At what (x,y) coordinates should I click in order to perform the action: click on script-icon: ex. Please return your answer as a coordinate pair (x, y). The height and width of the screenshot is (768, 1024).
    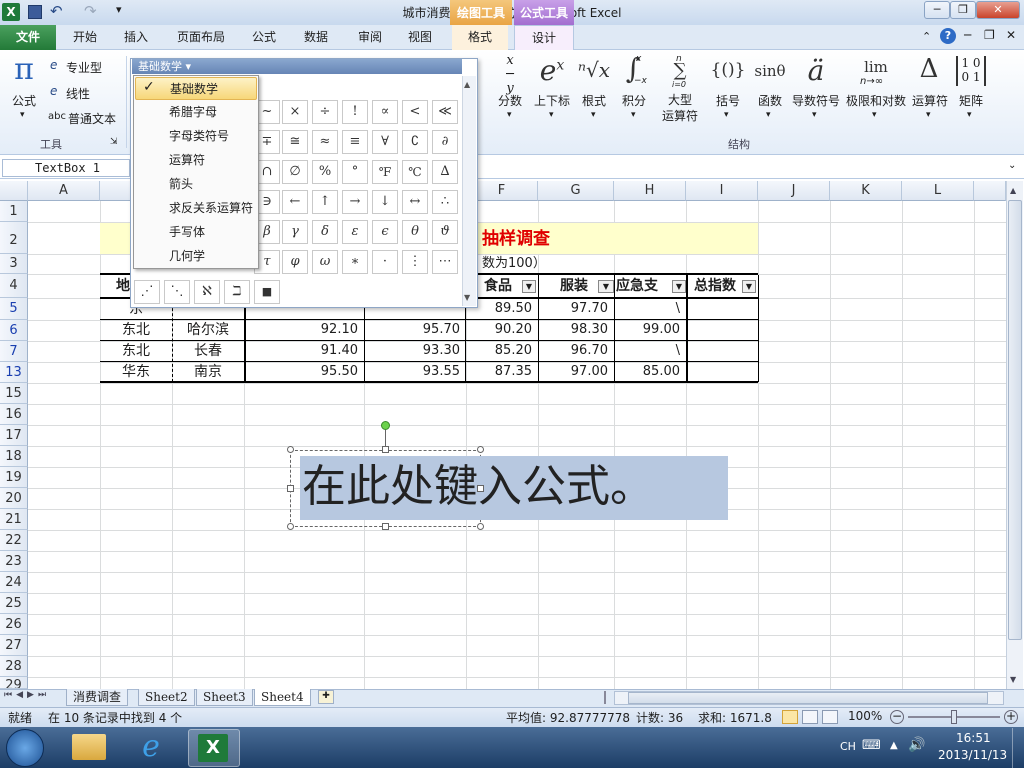
    Looking at the image, I should click on (552, 70).